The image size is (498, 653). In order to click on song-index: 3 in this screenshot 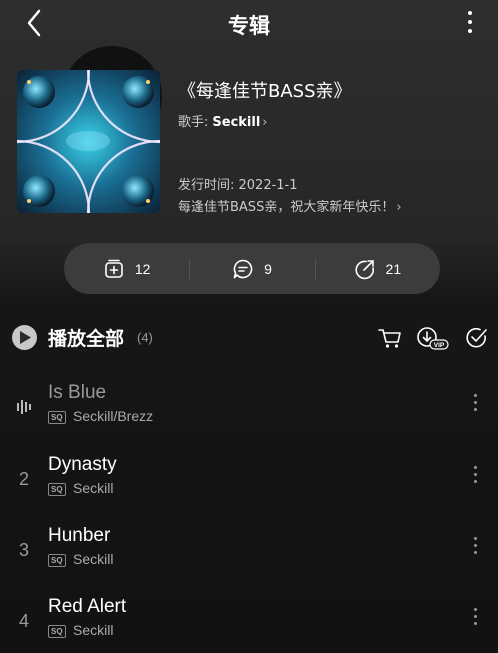, I will do `click(23, 550)`.